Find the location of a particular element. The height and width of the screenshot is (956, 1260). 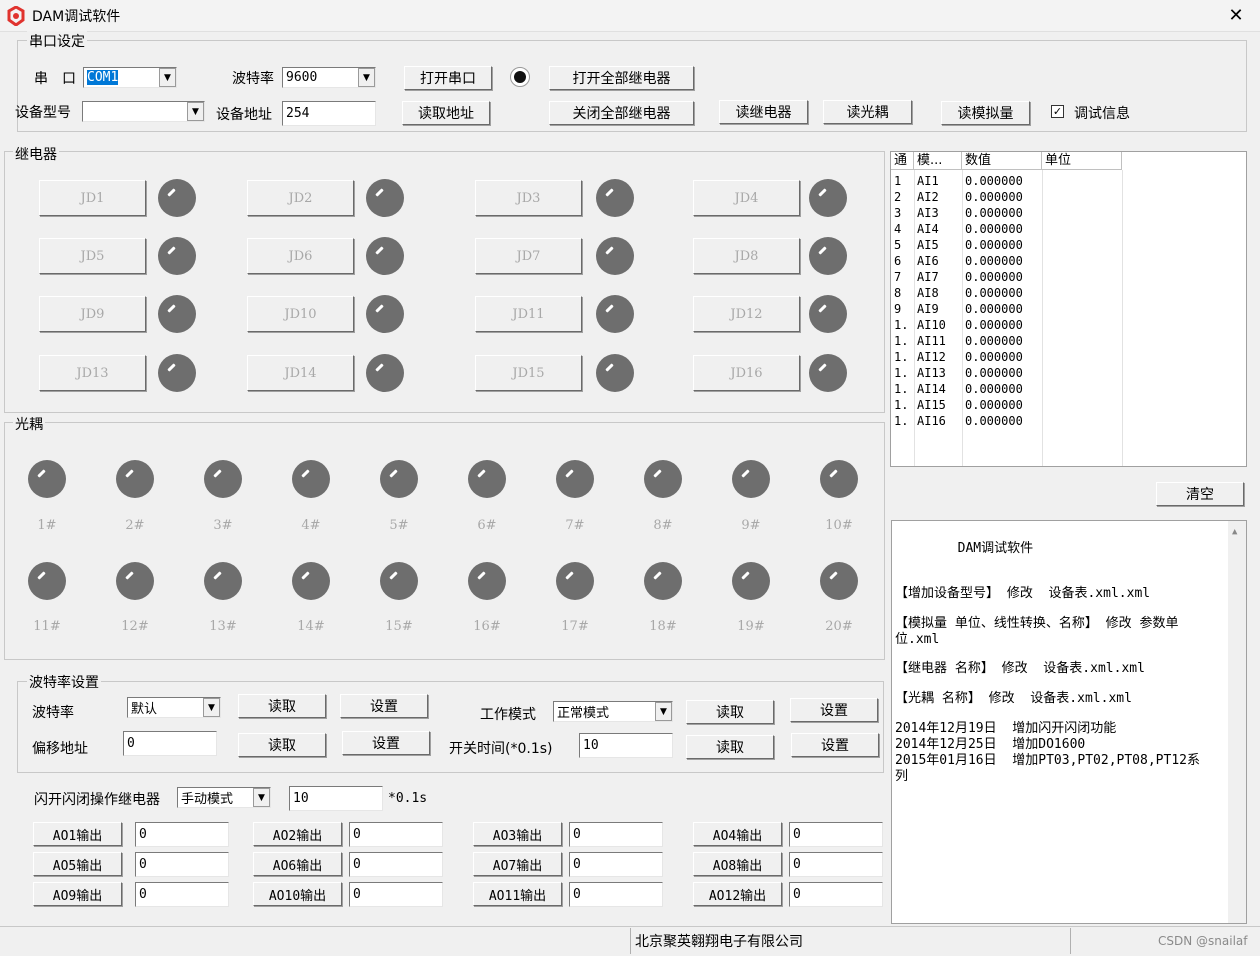

table-row: 1. AI14 0.000000 is located at coordinates (1068, 389).